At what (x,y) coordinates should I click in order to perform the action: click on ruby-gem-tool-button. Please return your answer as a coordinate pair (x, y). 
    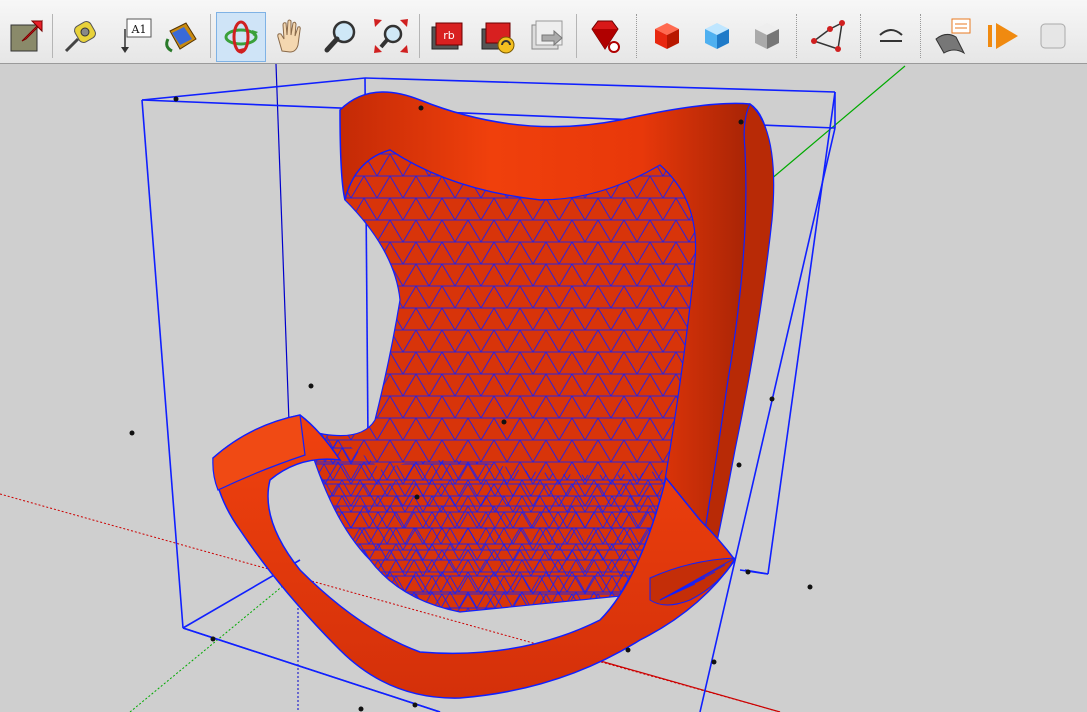
    Looking at the image, I should click on (605, 36).